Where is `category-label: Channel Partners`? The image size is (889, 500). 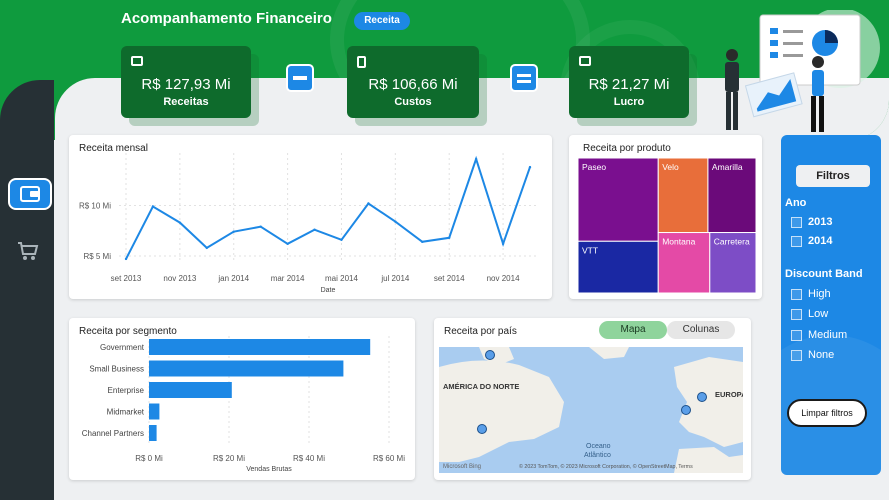 category-label: Channel Partners is located at coordinates (113, 433).